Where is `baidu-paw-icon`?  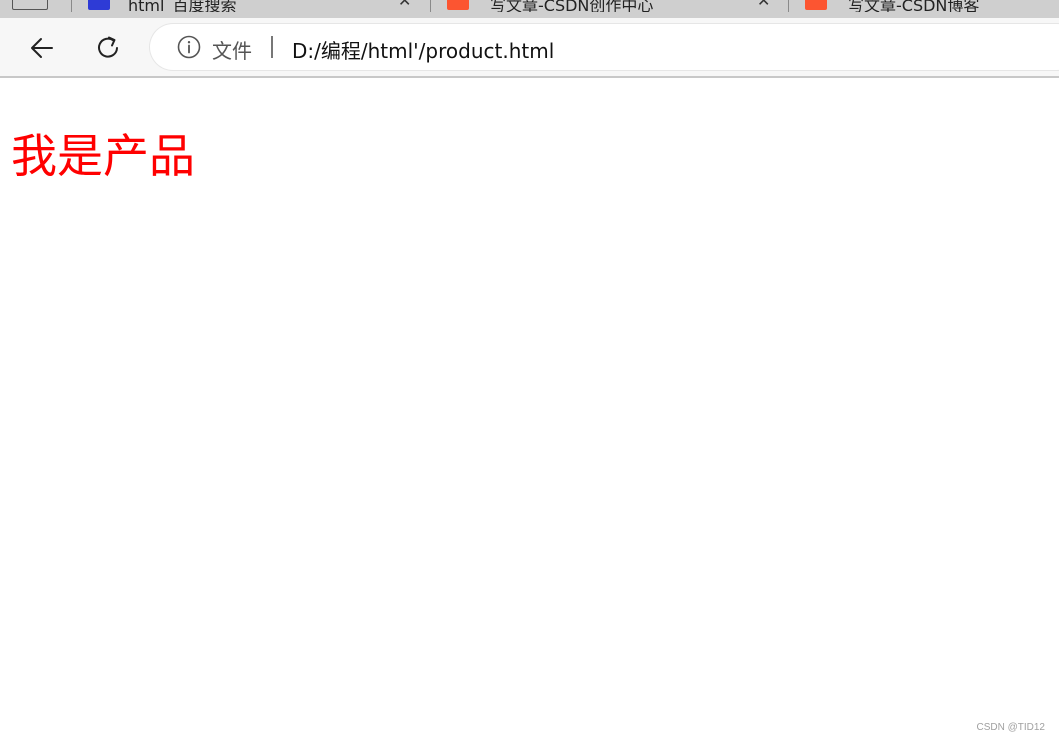
baidu-paw-icon is located at coordinates (99, 5).